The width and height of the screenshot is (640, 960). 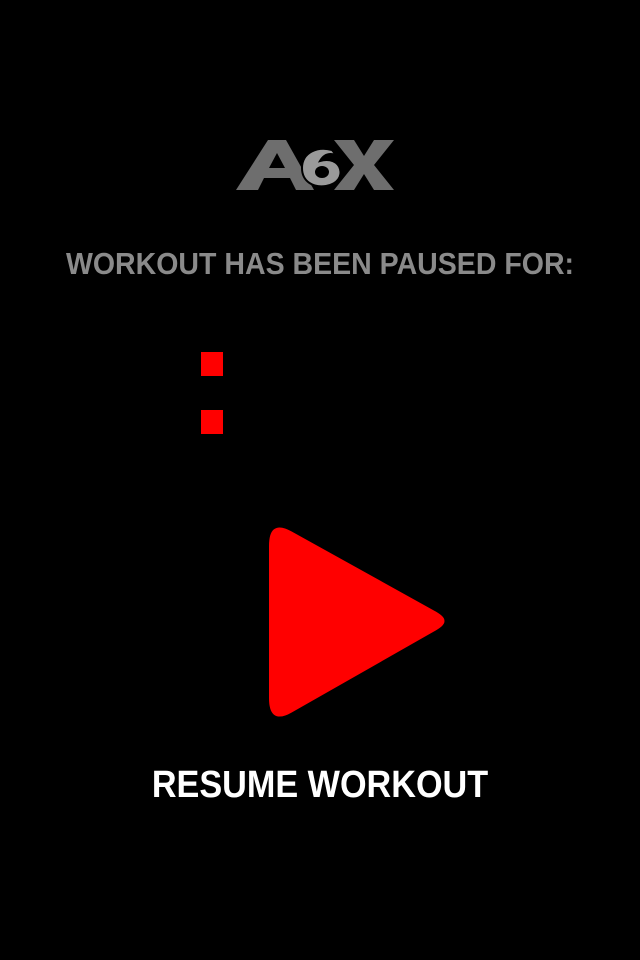 What do you see at coordinates (212, 422) in the screenshot?
I see `colon-dot-bottom` at bounding box center [212, 422].